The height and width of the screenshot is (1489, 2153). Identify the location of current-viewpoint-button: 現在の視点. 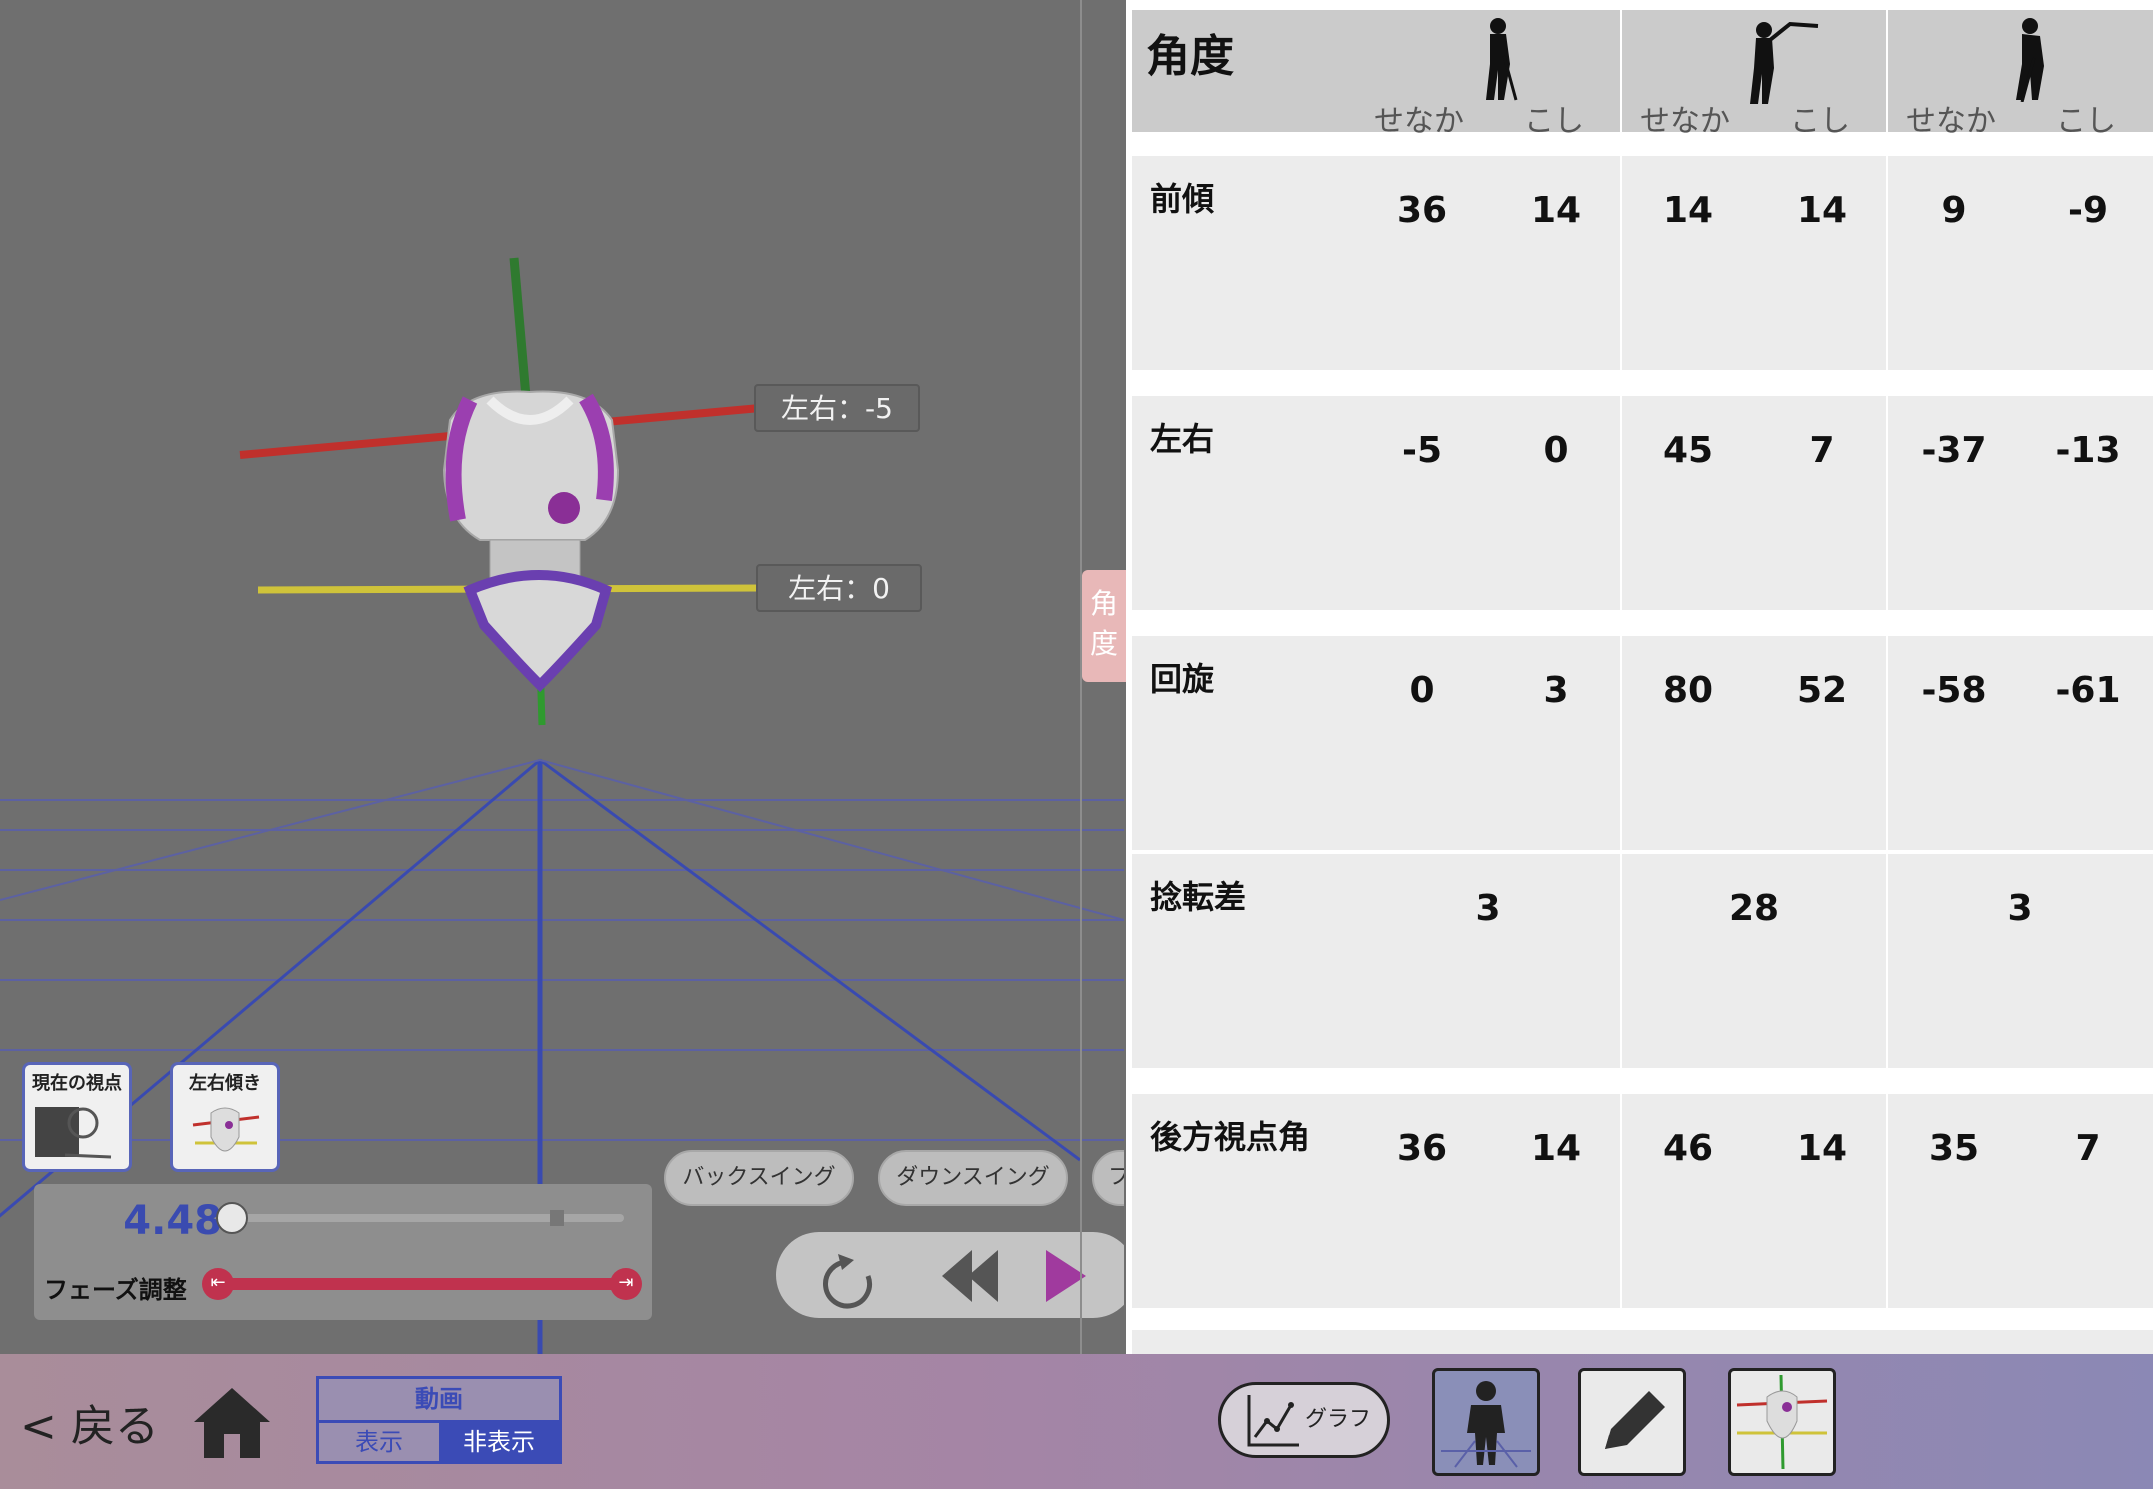
(77, 1117).